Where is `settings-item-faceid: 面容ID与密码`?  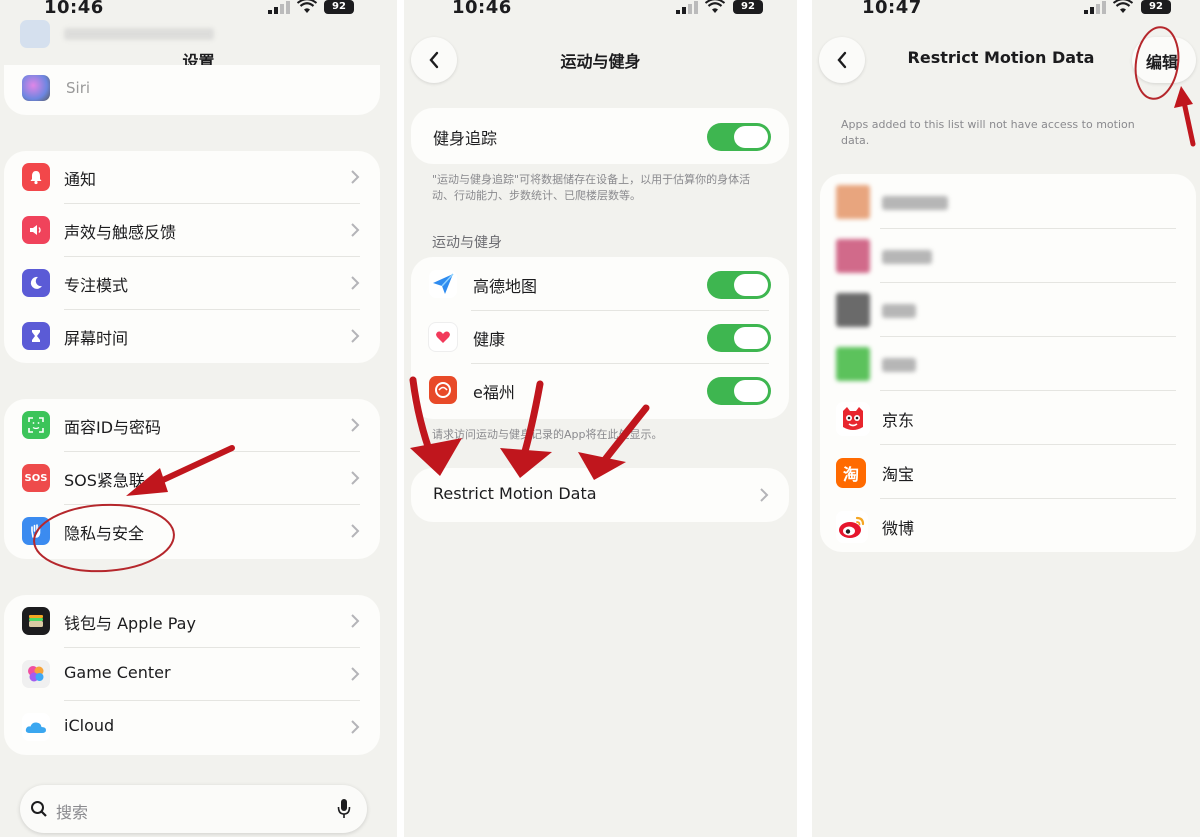
settings-item-faceid: 面容ID与密码 is located at coordinates (192, 425).